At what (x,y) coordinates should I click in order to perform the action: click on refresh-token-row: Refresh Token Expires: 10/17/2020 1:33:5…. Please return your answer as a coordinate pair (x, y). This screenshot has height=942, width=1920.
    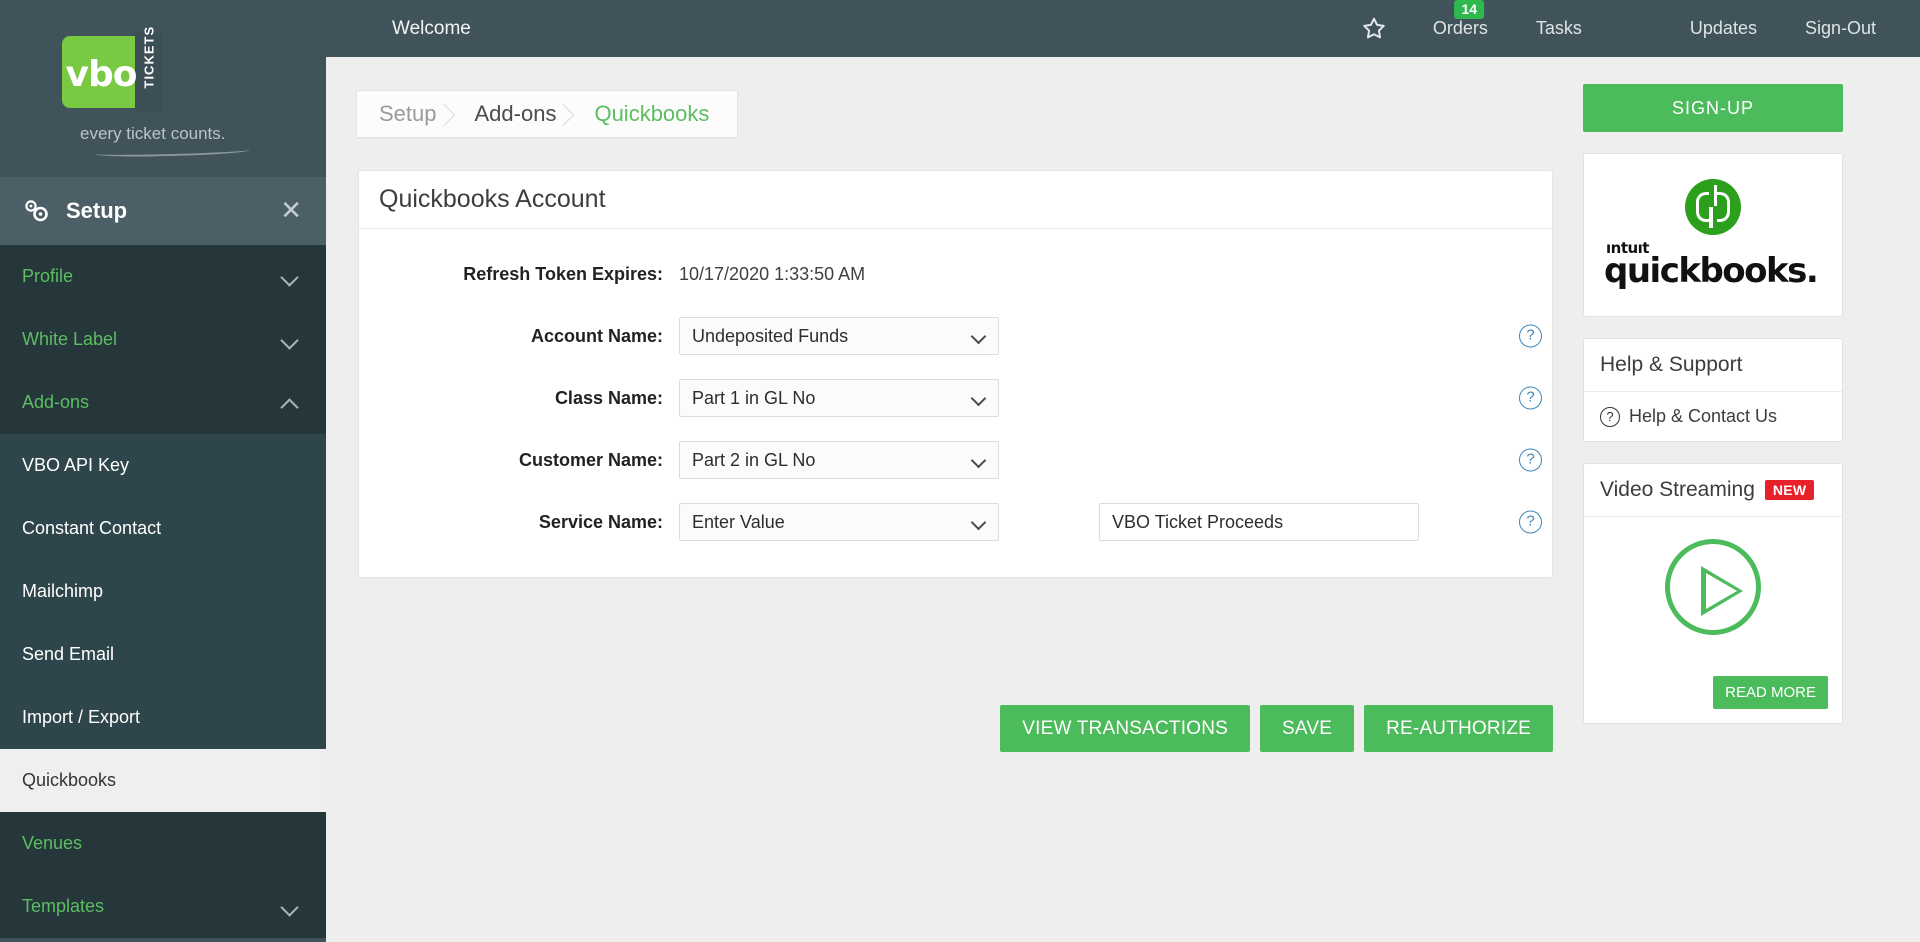
    Looking at the image, I should click on (955, 274).